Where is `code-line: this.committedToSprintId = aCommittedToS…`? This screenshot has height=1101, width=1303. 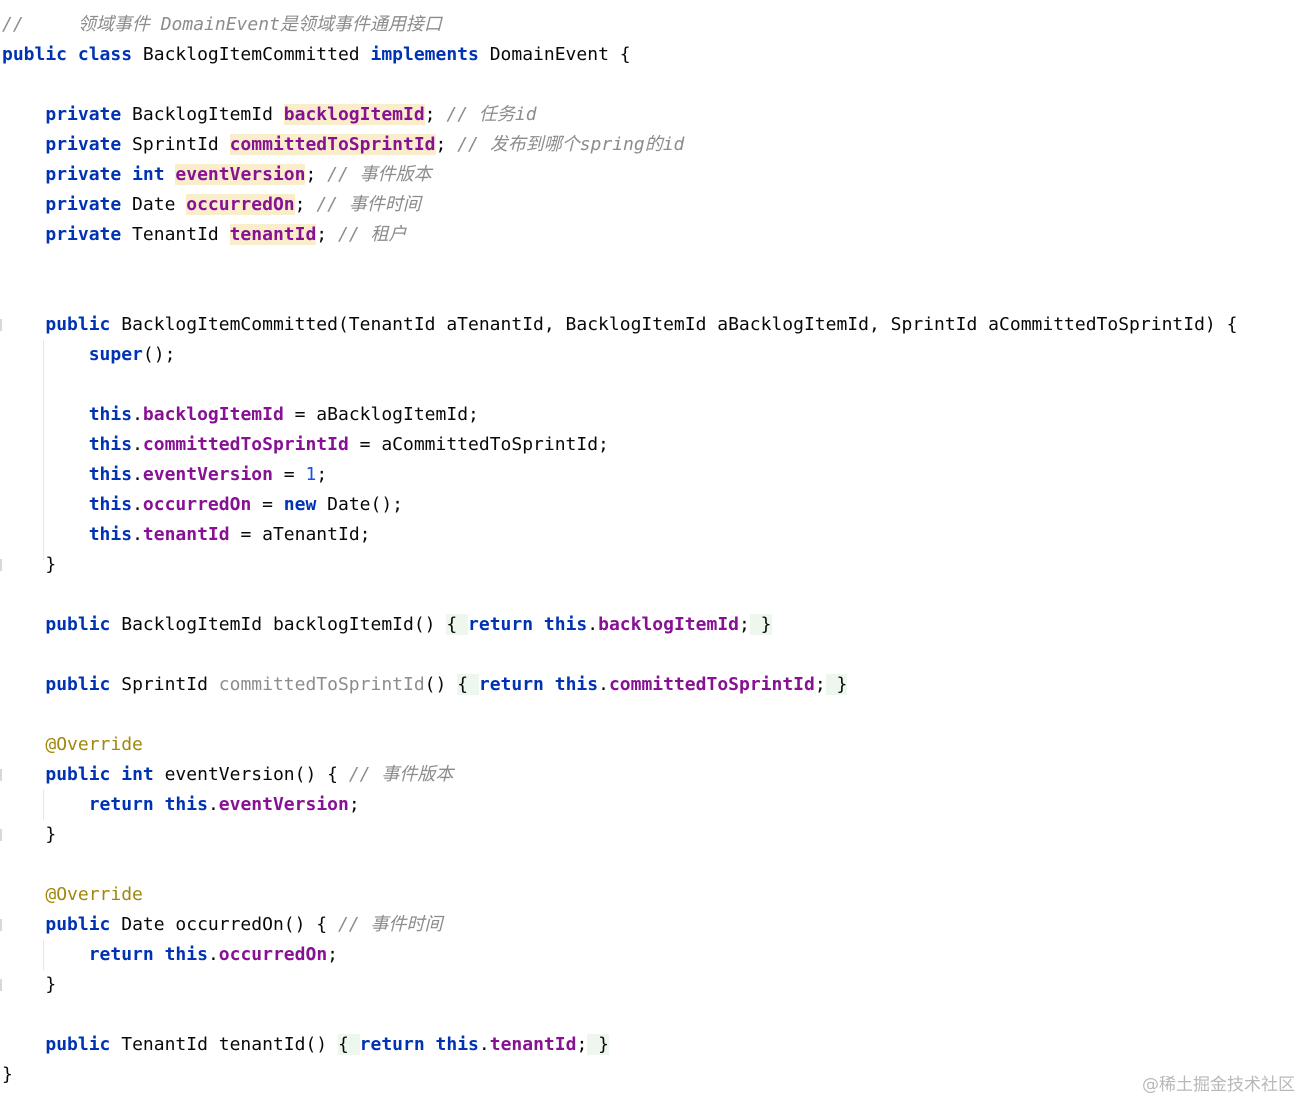 code-line: this.committedToSprintId = aCommittedToS… is located at coordinates (305, 445).